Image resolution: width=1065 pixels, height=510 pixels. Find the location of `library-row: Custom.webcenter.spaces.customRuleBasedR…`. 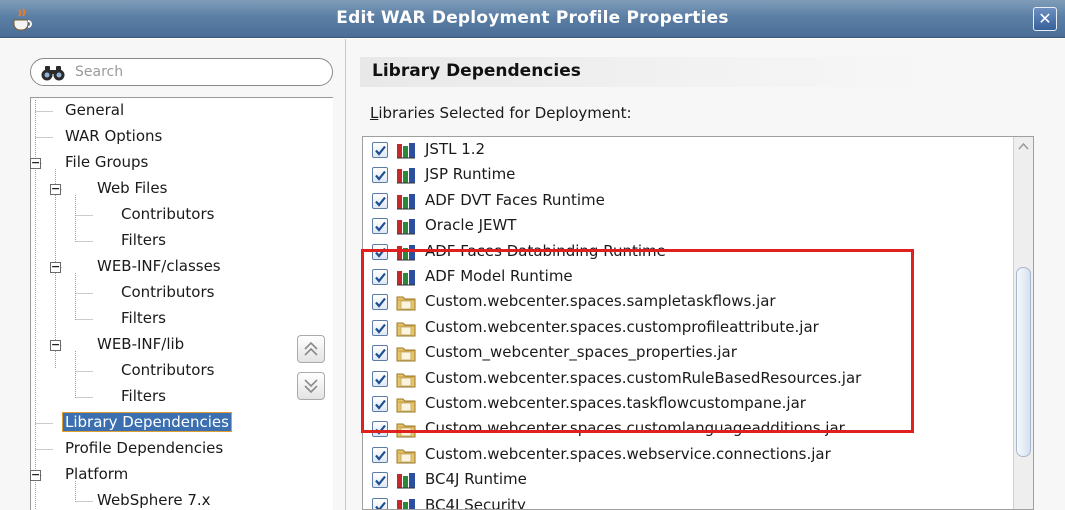

library-row: Custom.webcenter.spaces.customRuleBasedR… is located at coordinates (687, 379).